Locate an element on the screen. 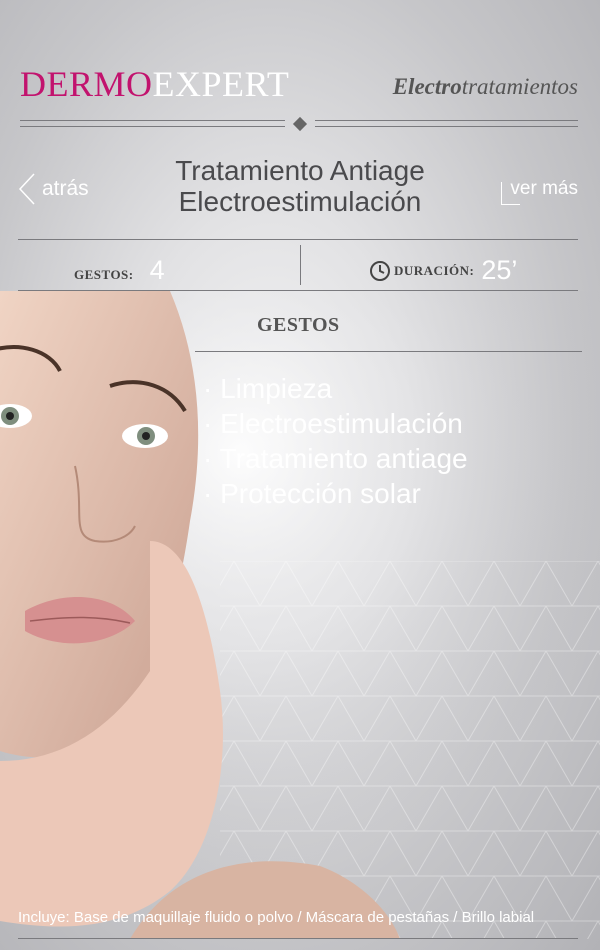 This screenshot has height=950, width=600. chevron-left-icon is located at coordinates (26, 189).